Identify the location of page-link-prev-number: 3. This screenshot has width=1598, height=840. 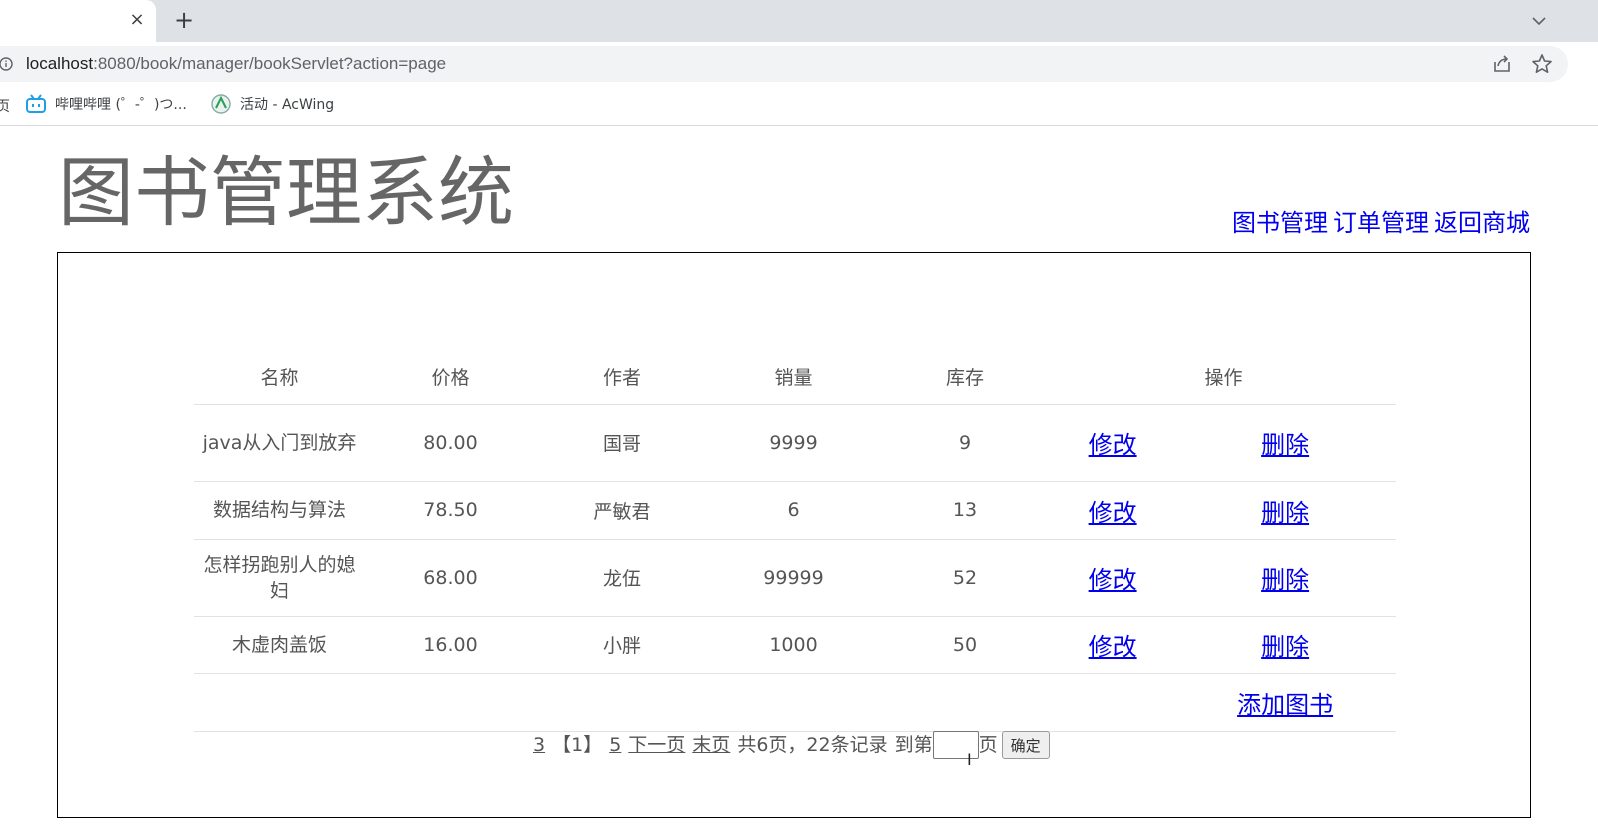
(539, 745).